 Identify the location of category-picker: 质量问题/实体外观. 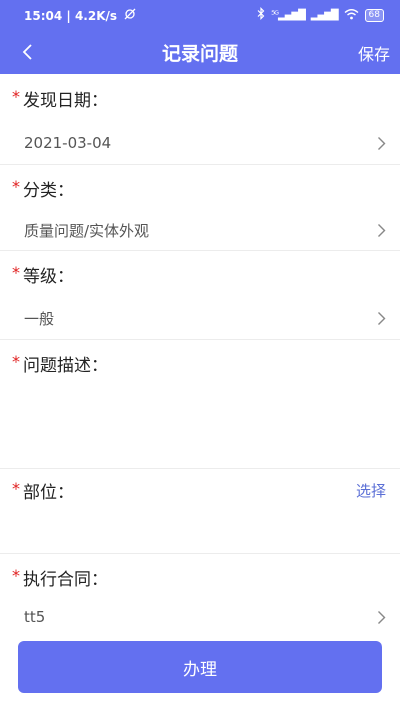
(200, 230).